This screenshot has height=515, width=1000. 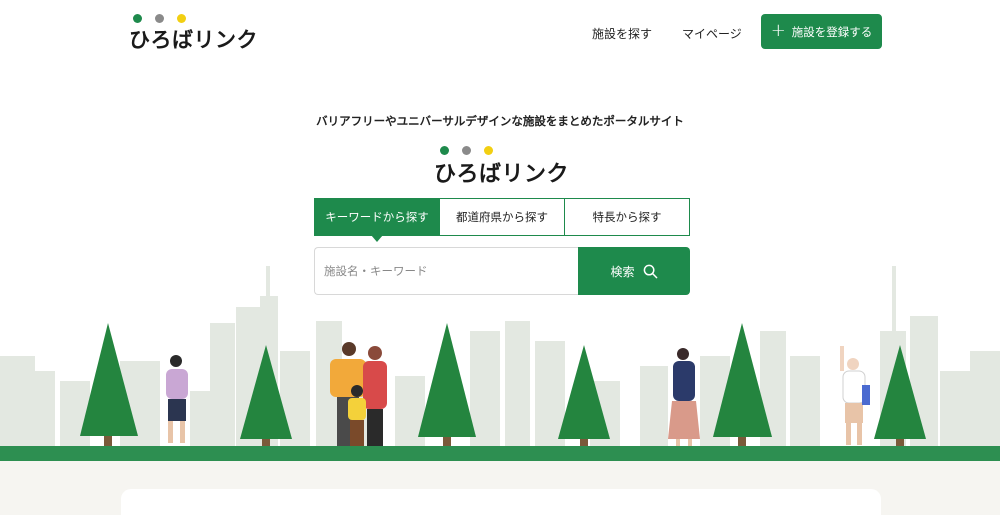 What do you see at coordinates (377, 220) in the screenshot?
I see `tab-keyword: キーワードから探す` at bounding box center [377, 220].